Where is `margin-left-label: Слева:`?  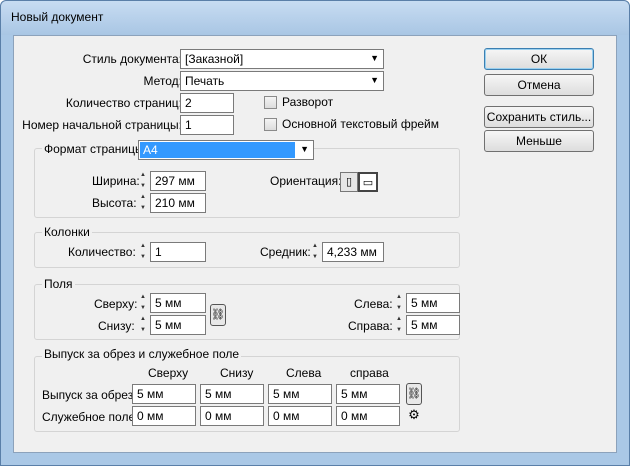
margin-left-label: Слева: is located at coordinates (373, 304).